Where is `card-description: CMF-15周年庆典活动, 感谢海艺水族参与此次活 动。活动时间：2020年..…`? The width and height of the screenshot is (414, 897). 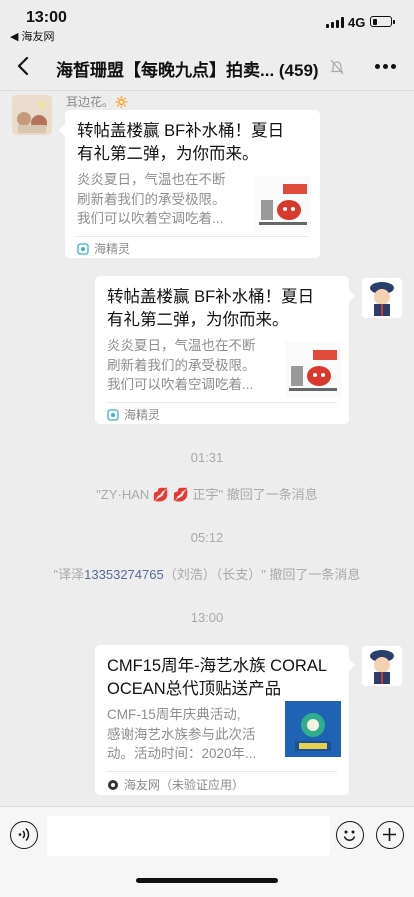
card-description: CMF-15周年庆典活动, 感谢海艺水族参与此次活 动。活动时间：2020年..… is located at coordinates (182, 734).